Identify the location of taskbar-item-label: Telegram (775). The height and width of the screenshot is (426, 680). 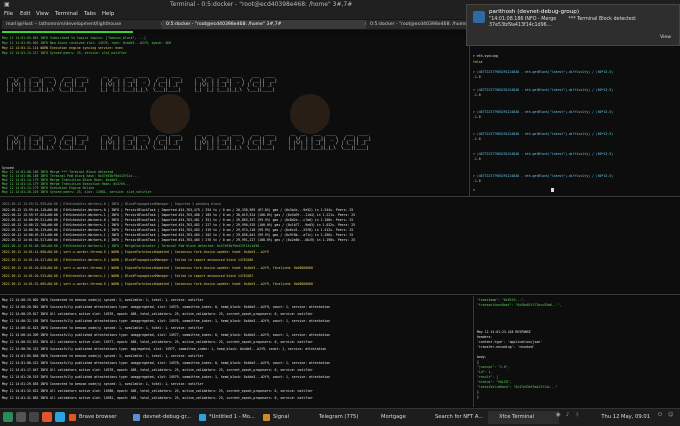
(339, 417).